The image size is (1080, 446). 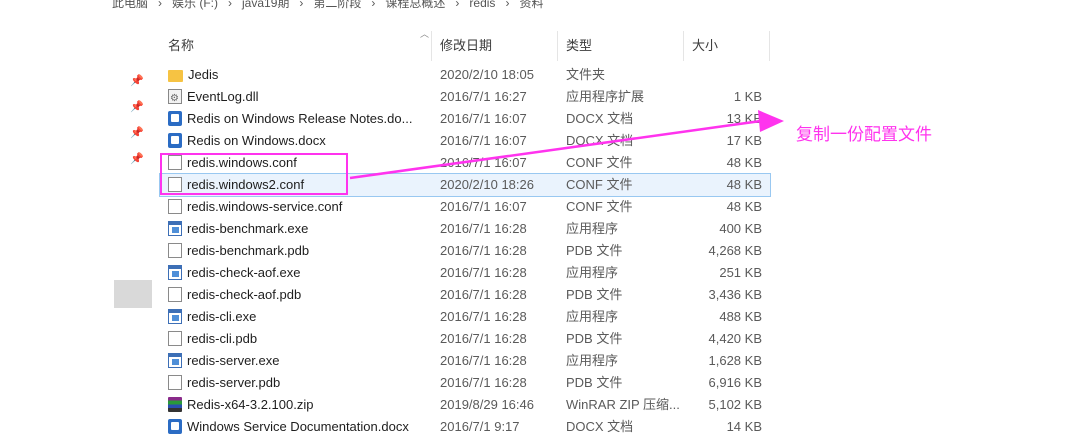 I want to click on annotation-arrow, so click(x=566, y=145).